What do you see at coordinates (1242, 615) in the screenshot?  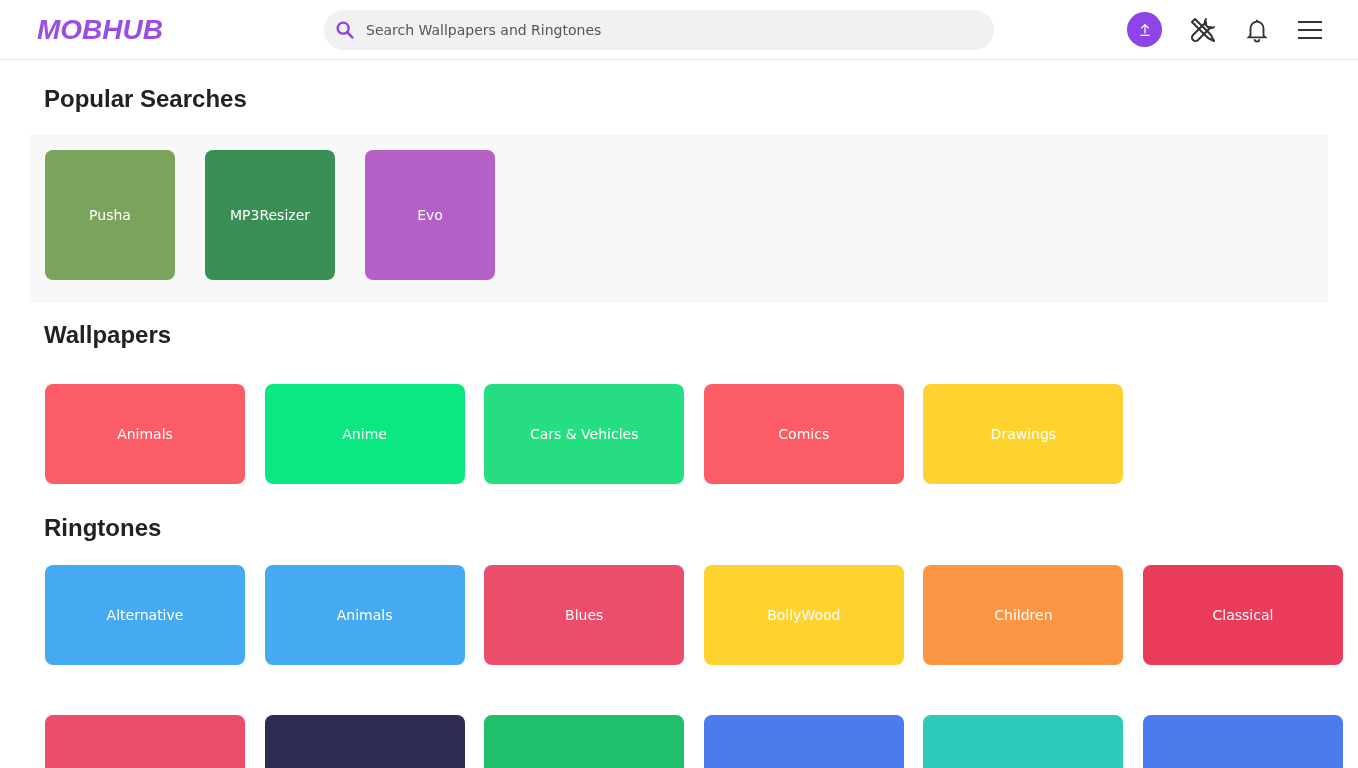 I see `category-tile: Classical` at bounding box center [1242, 615].